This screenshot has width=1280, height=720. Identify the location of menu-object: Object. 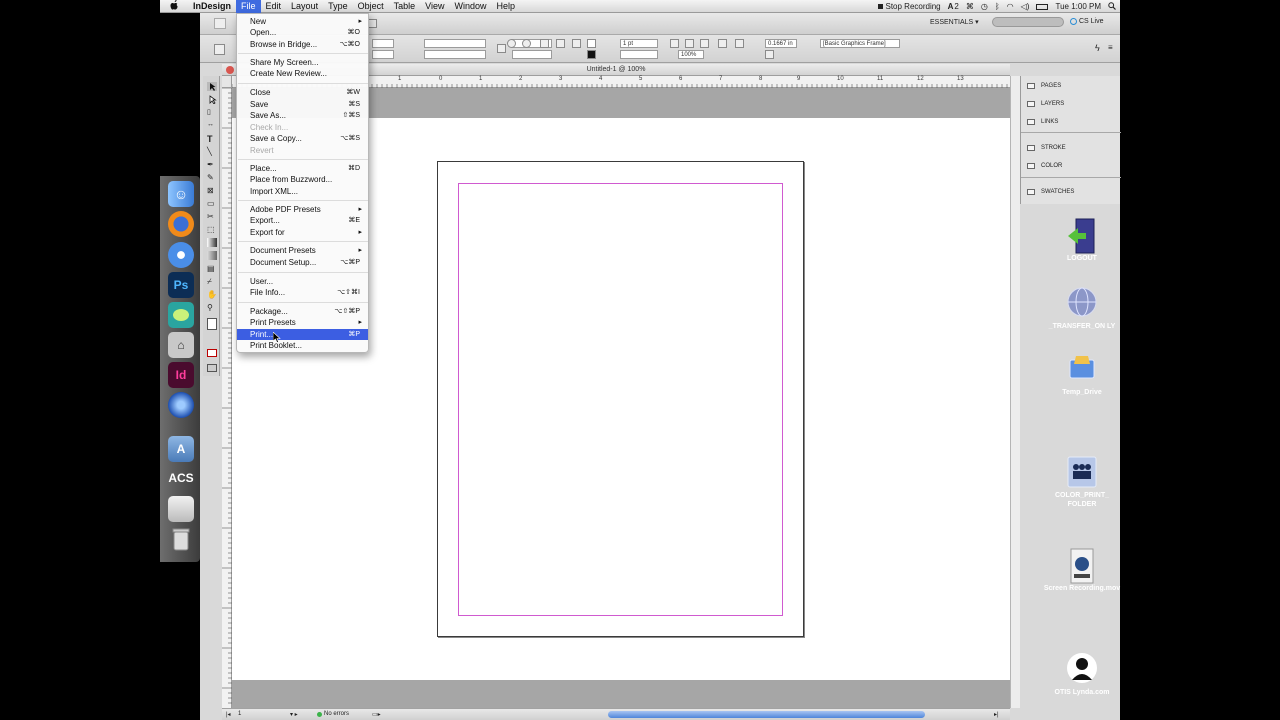
(371, 6).